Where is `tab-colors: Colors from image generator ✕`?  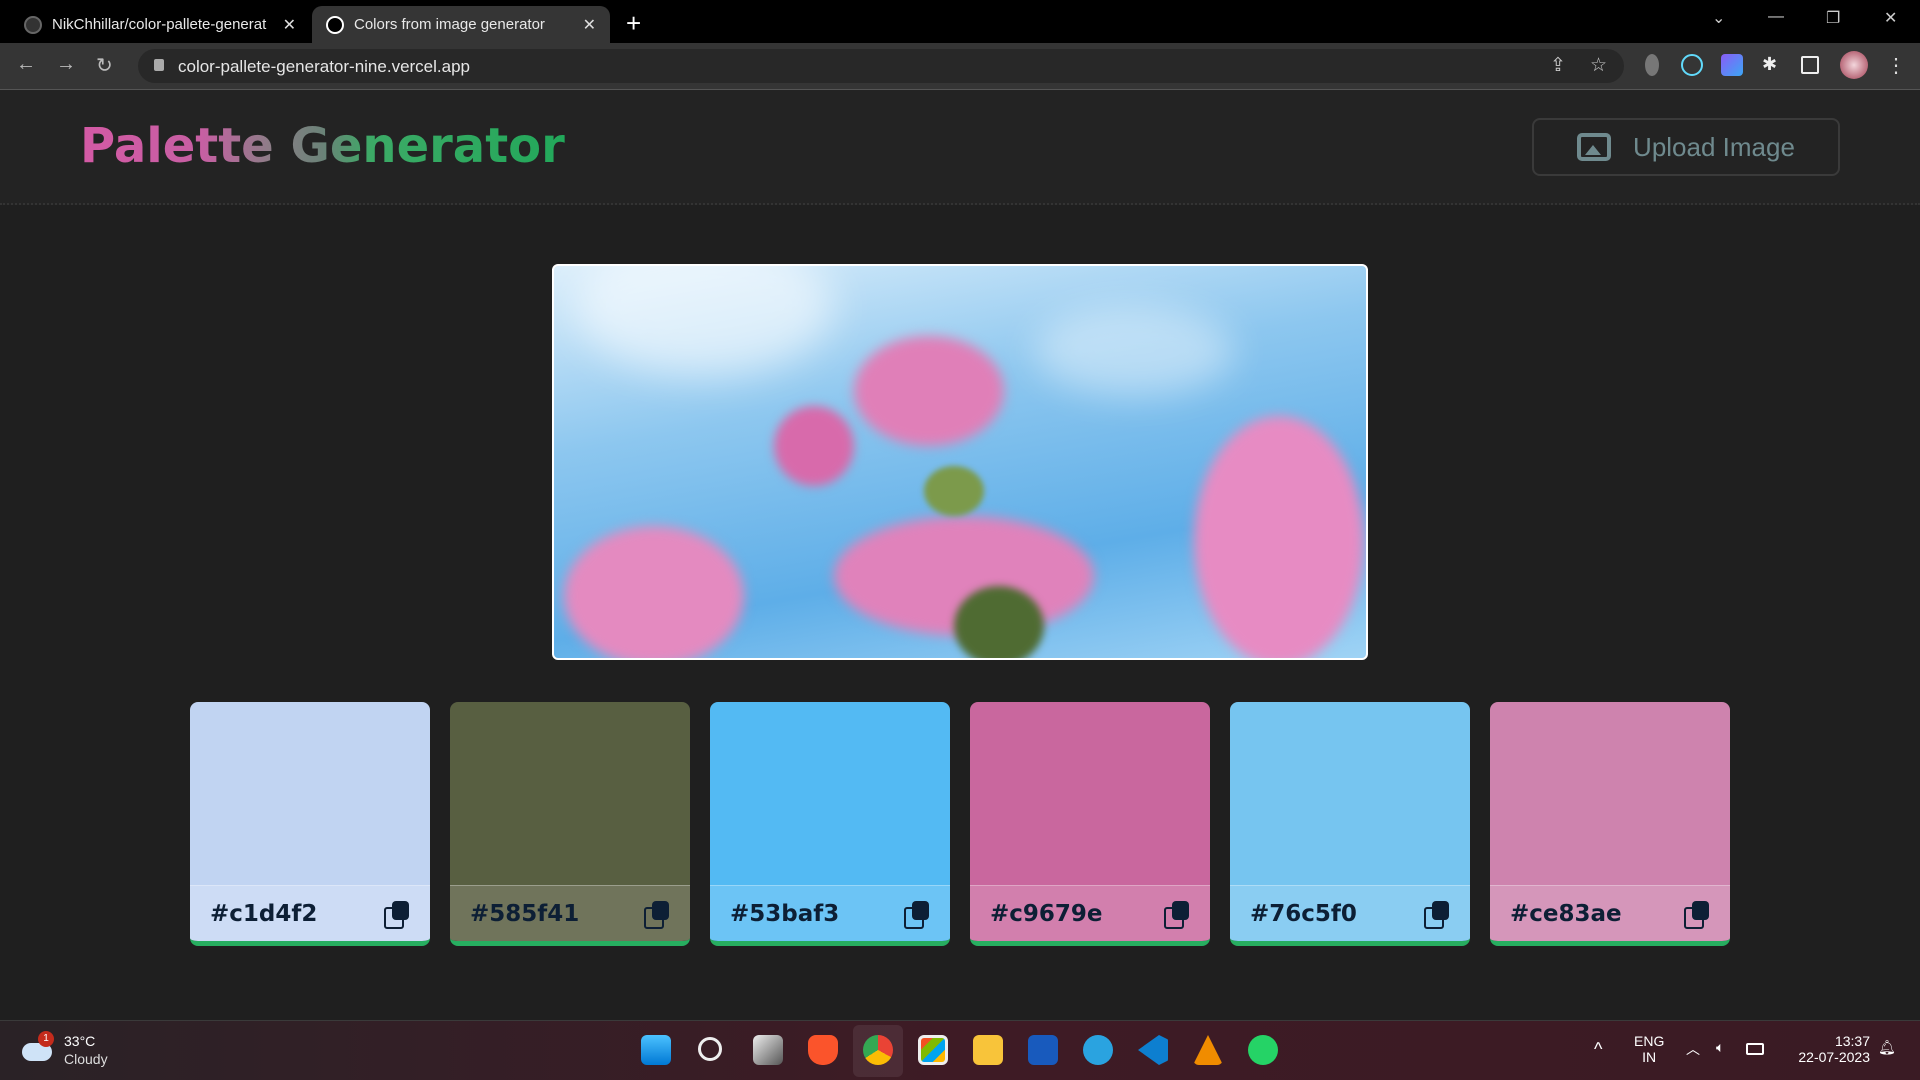
tab-colors: Colors from image generator ✕ is located at coordinates (461, 24).